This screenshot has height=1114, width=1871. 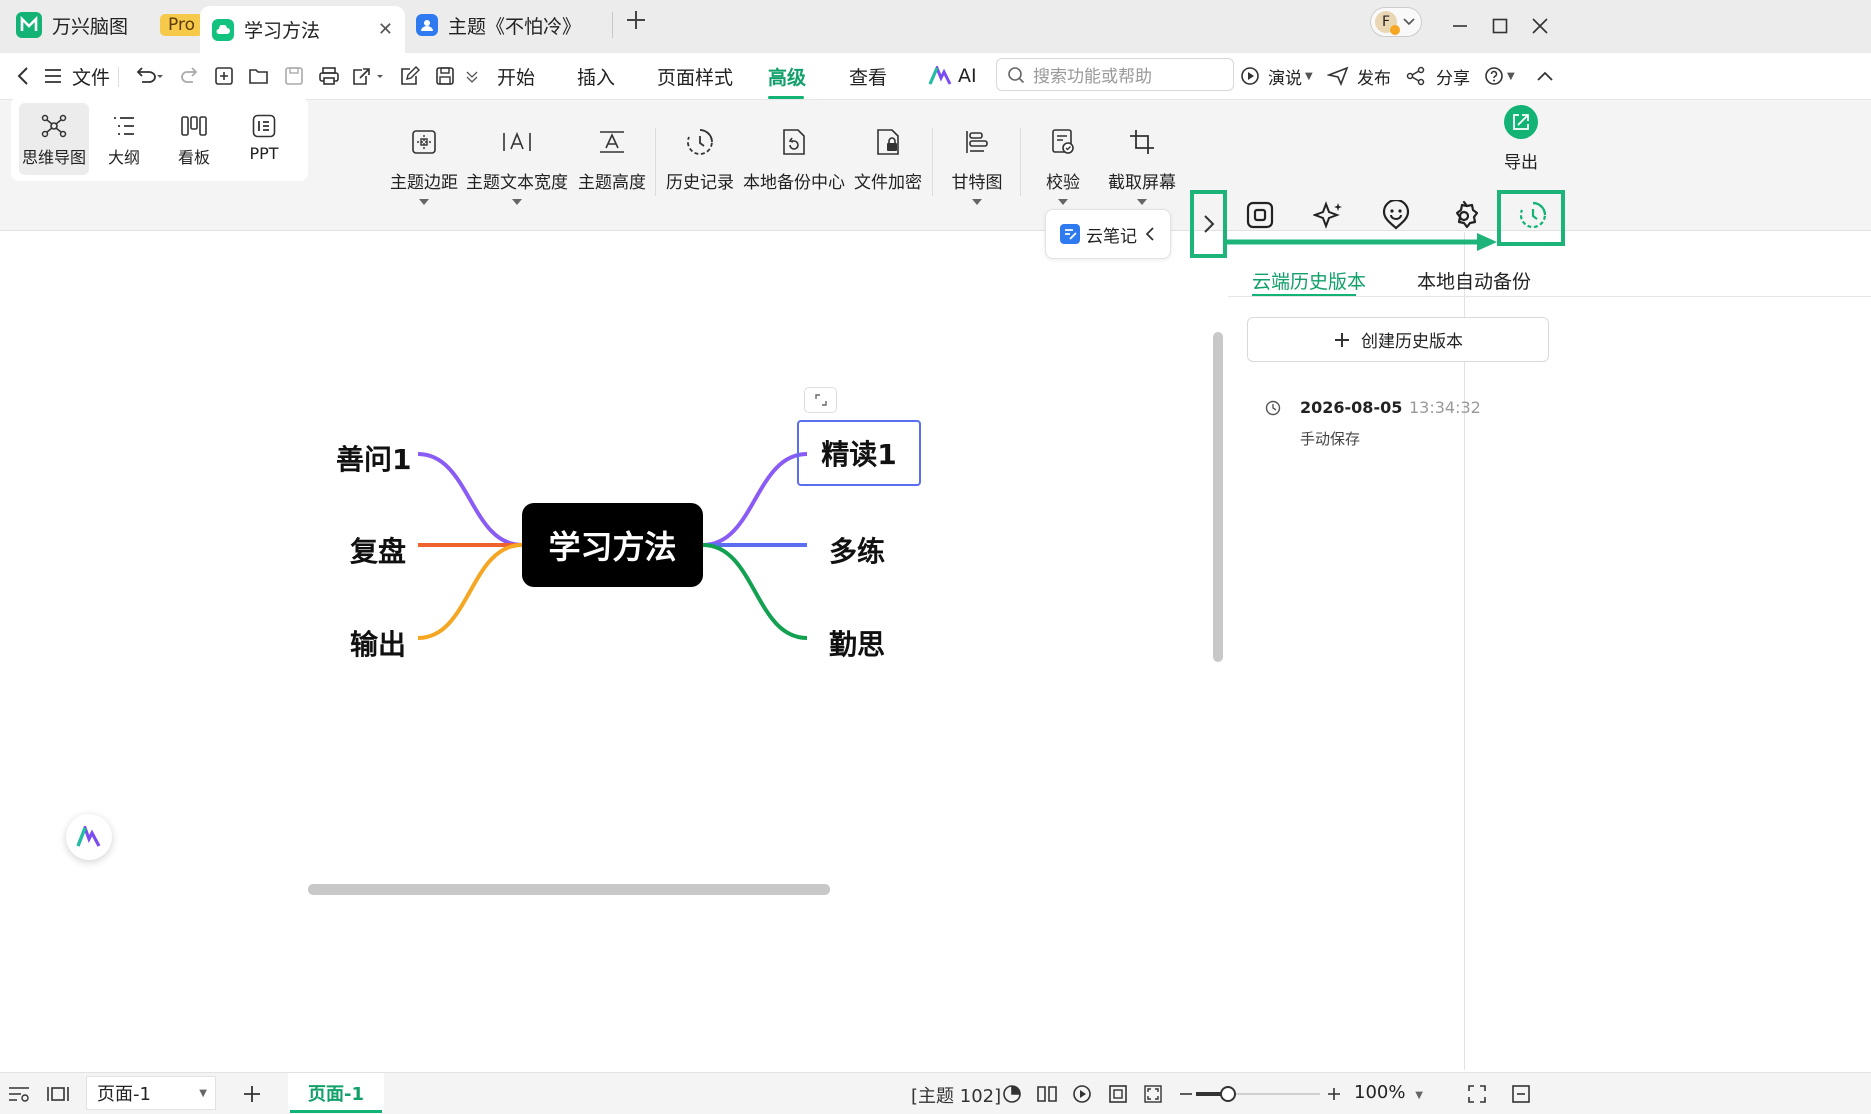 I want to click on window-tab-bar: 万兴脑图 Pro 学习方法 ✕ 主题《不怕冷》 F, so click(x=935, y=26).